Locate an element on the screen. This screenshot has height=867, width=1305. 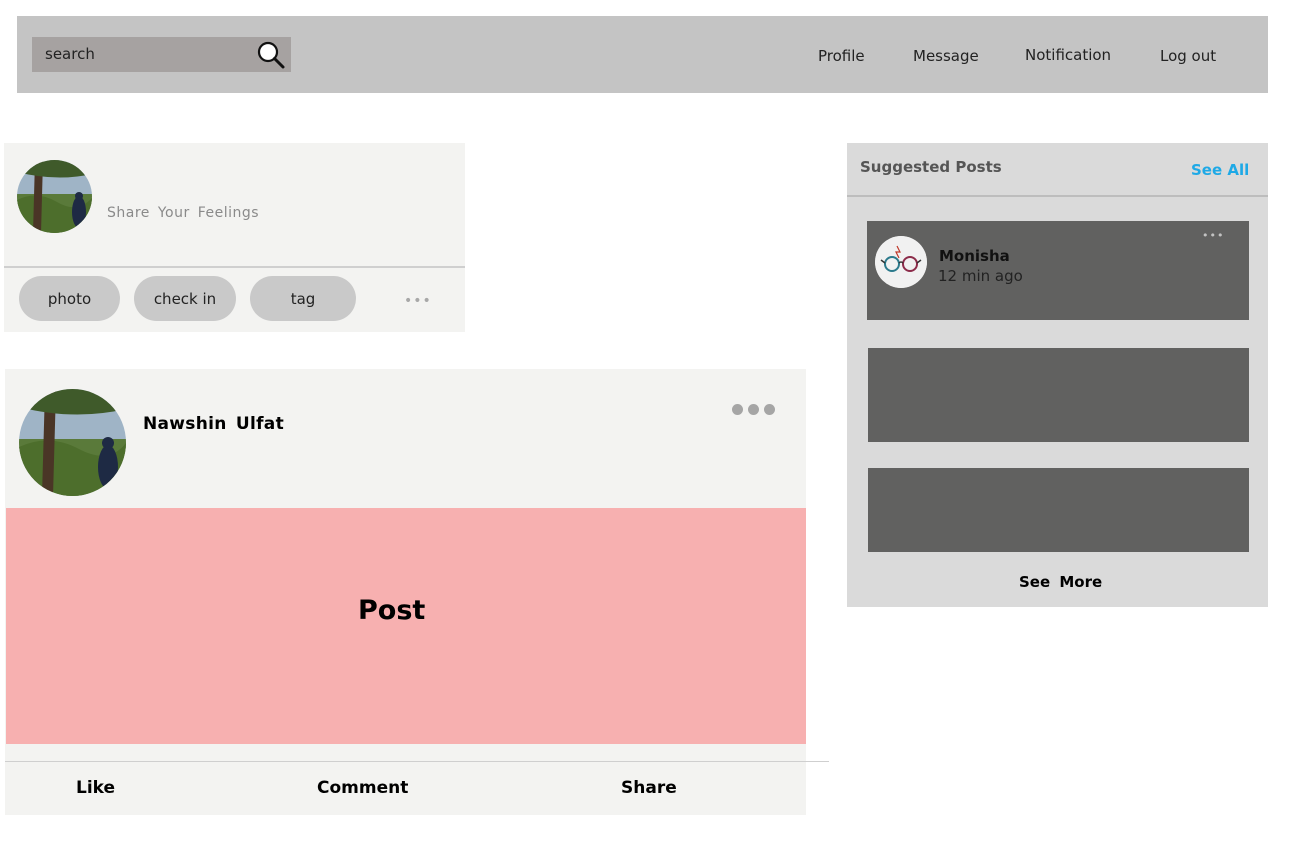
share-button: Share is located at coordinates (649, 788).